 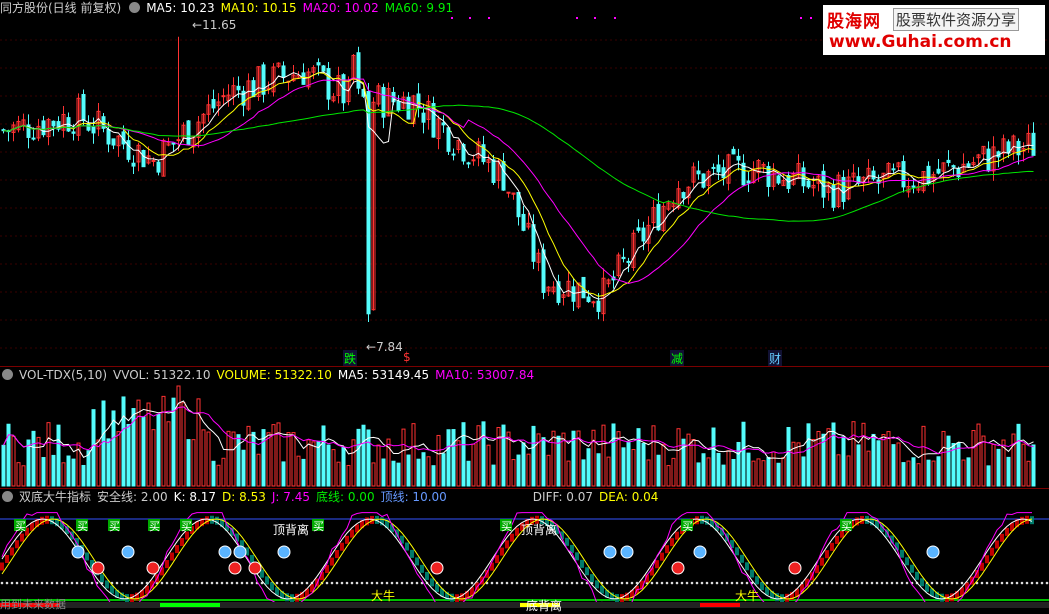 What do you see at coordinates (413, 497) in the screenshot?
I see `top-line-label: 顶线: 10.00` at bounding box center [413, 497].